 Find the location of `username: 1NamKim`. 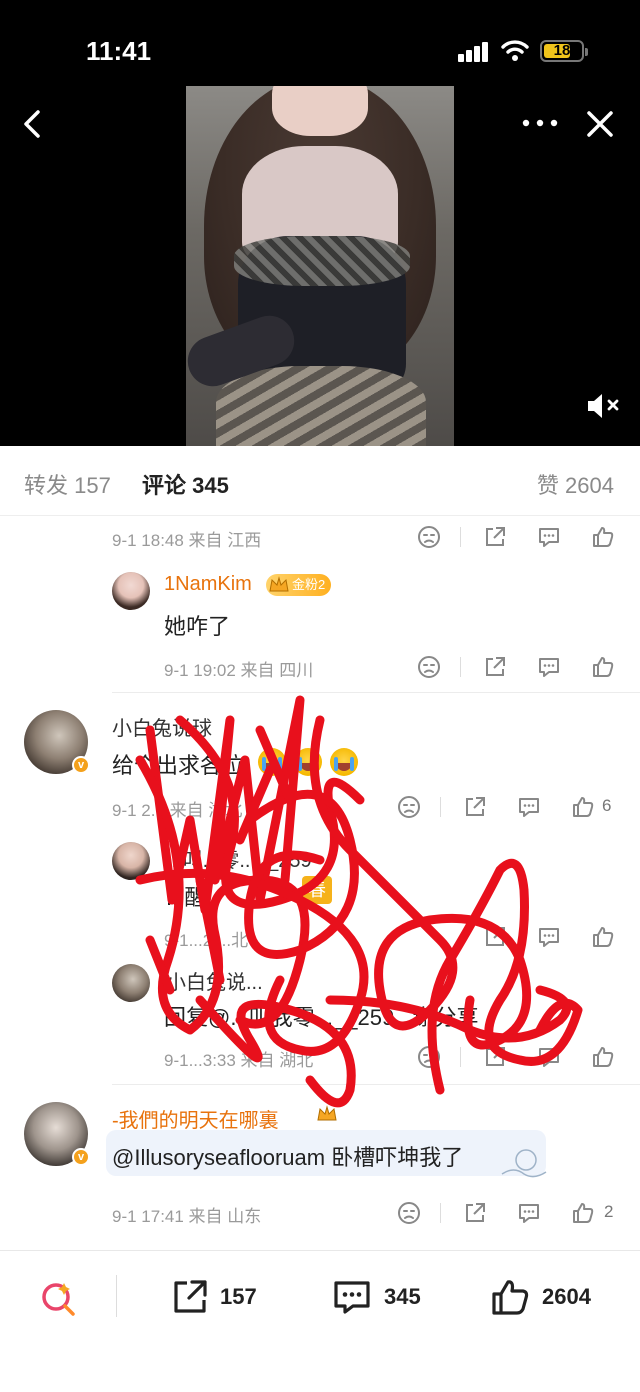

username: 1NamKim is located at coordinates (208, 584).